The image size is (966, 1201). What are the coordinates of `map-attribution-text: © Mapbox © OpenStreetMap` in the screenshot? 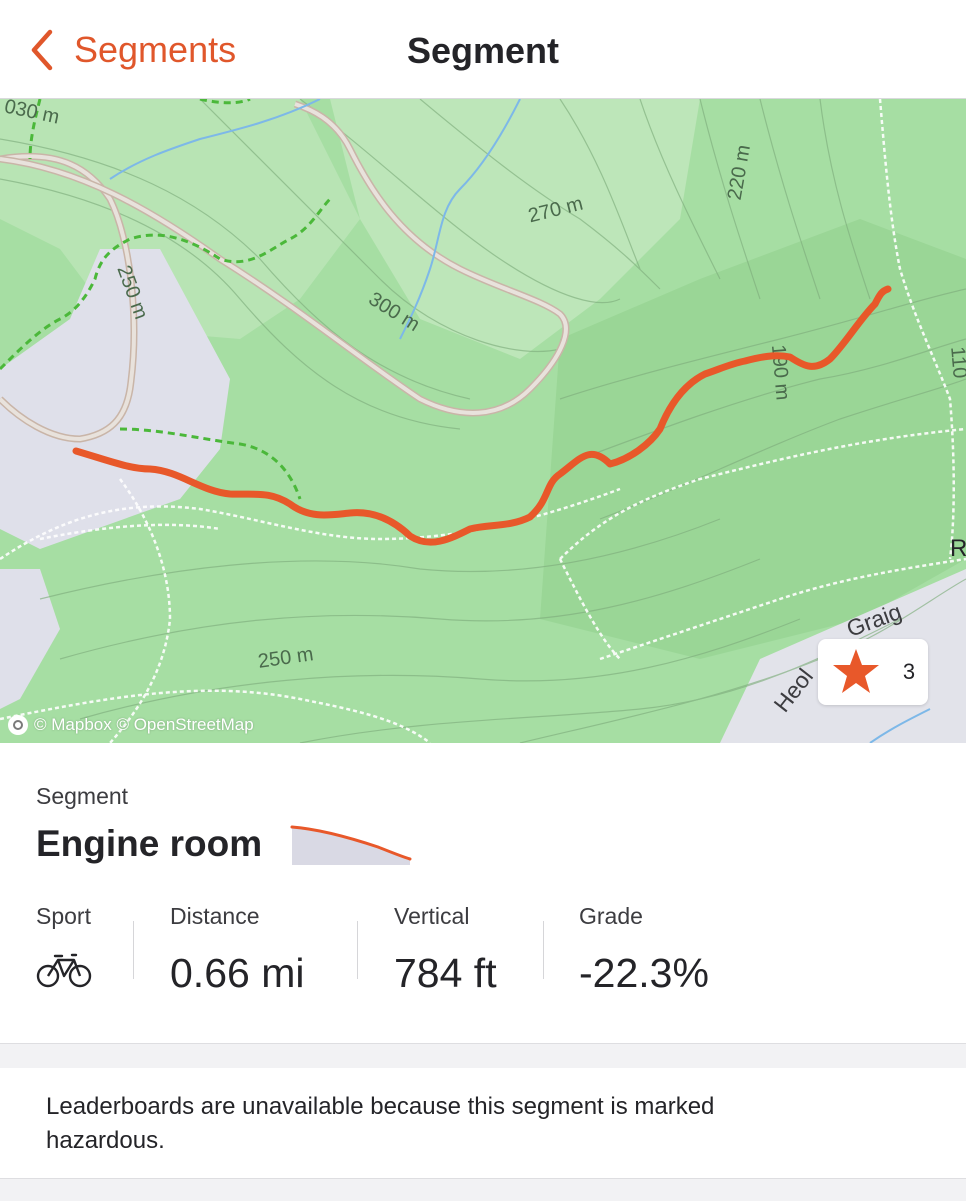 It's located at (144, 724).